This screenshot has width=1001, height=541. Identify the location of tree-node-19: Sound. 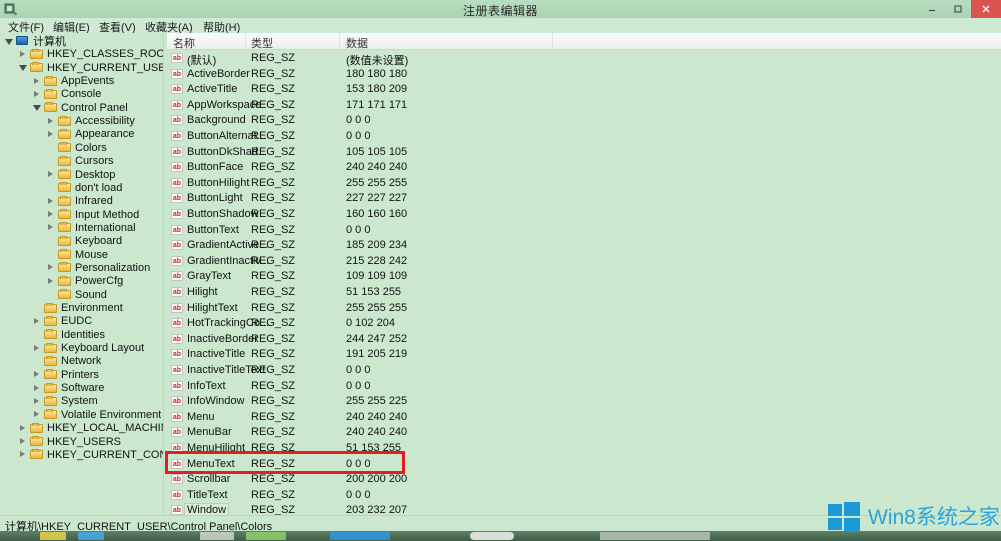
(81, 295).